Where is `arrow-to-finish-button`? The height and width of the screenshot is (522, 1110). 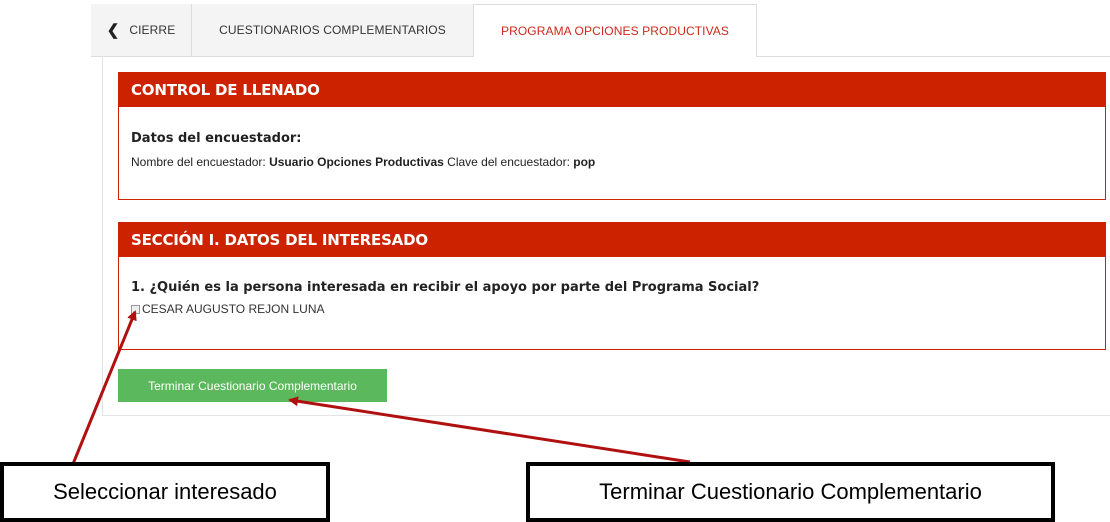 arrow-to-finish-button is located at coordinates (489, 430).